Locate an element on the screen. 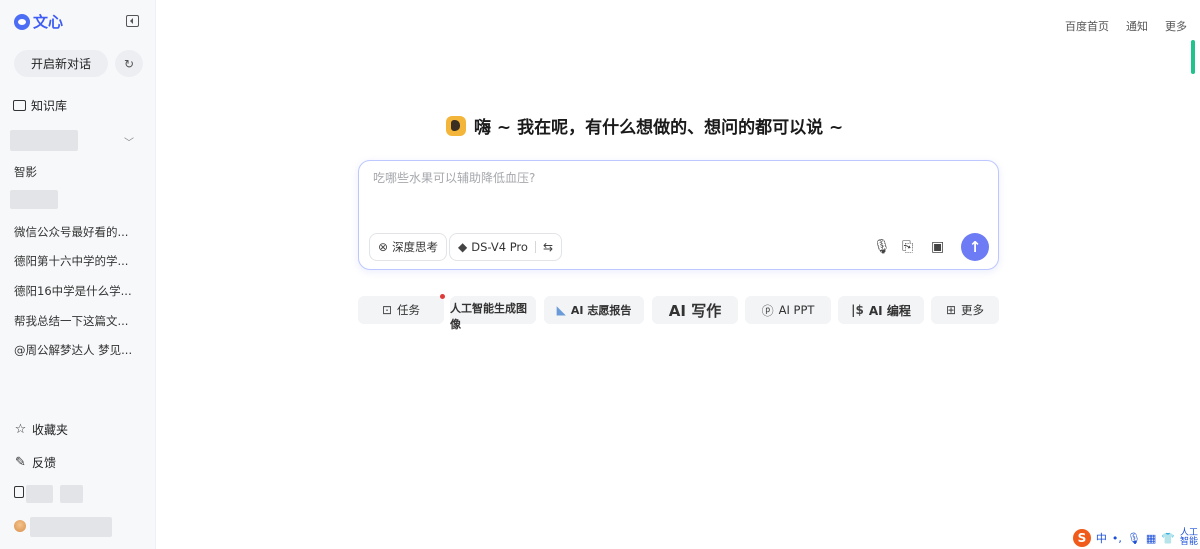  sogou-ime-icon: S is located at coordinates (1081, 538).